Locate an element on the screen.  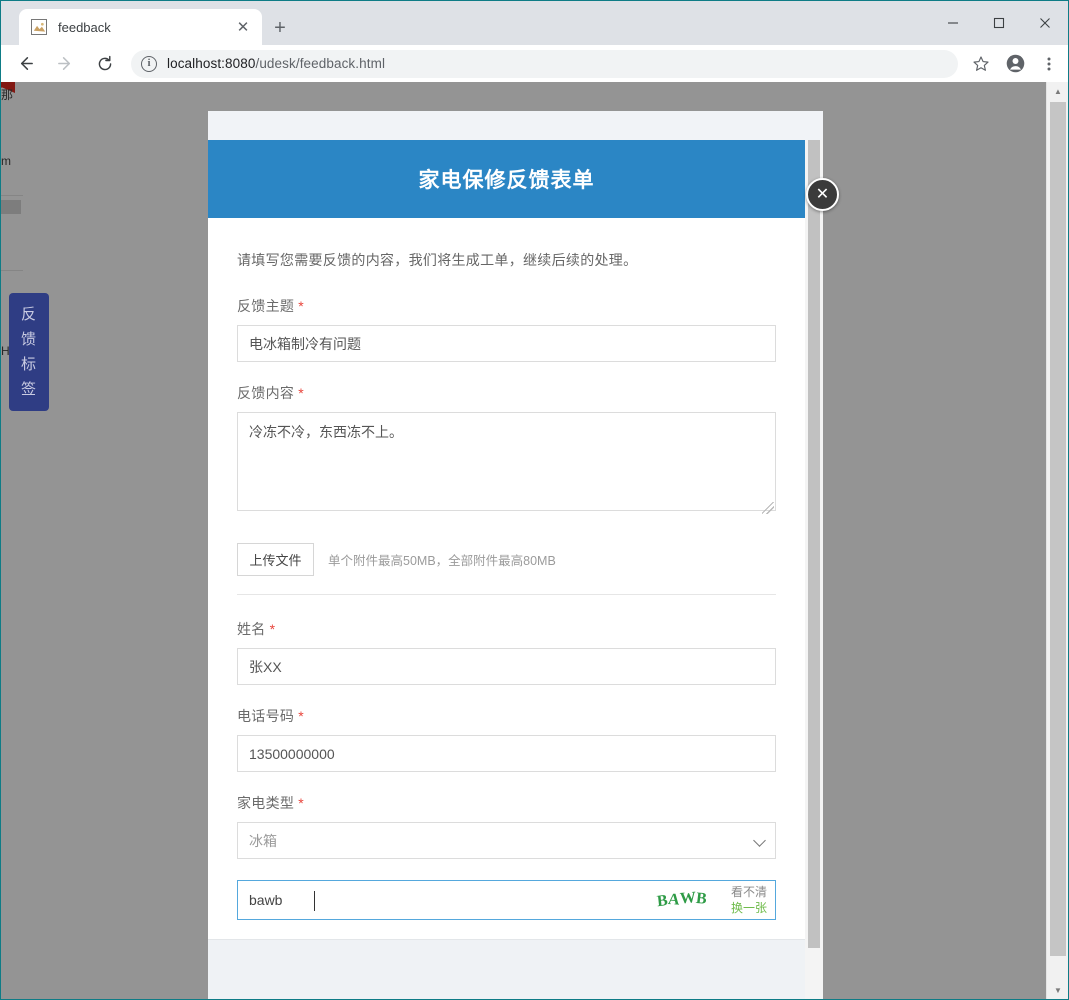
subject-input is located at coordinates (506, 343).